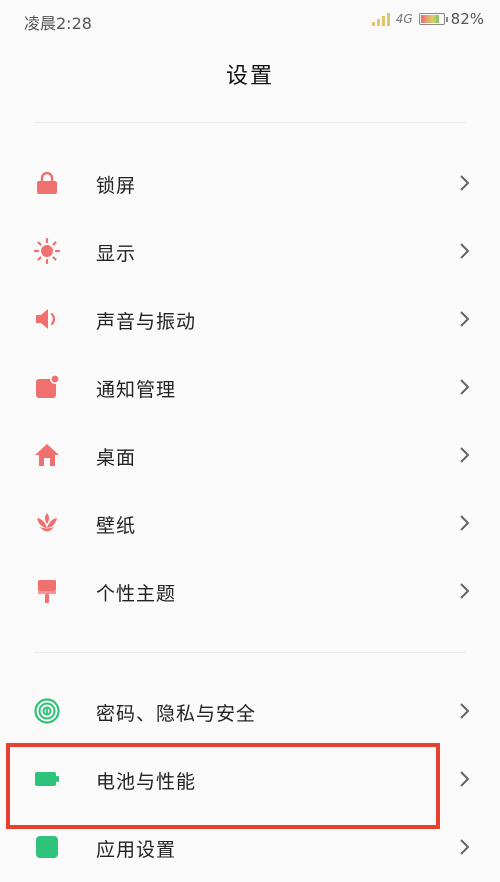  Describe the element at coordinates (47, 711) in the screenshot. I see `fingerprint-icon` at that location.